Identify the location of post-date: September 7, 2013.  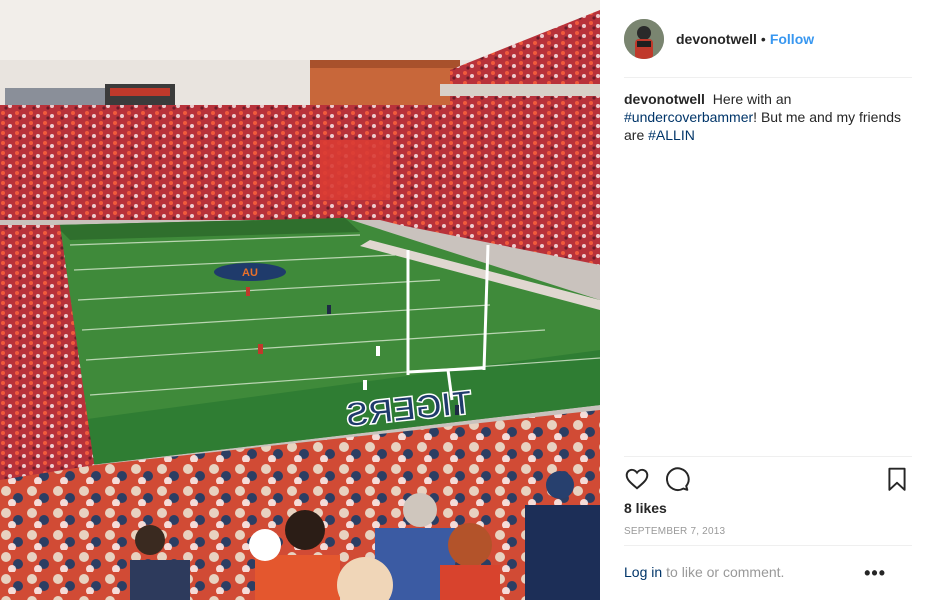
(675, 531).